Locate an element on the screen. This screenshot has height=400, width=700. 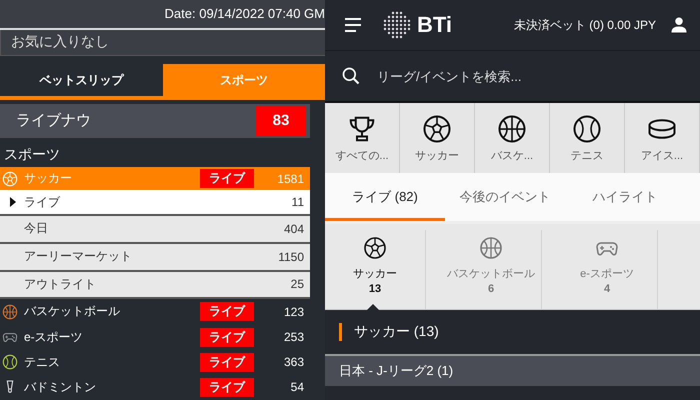
search-icon is located at coordinates (351, 76).